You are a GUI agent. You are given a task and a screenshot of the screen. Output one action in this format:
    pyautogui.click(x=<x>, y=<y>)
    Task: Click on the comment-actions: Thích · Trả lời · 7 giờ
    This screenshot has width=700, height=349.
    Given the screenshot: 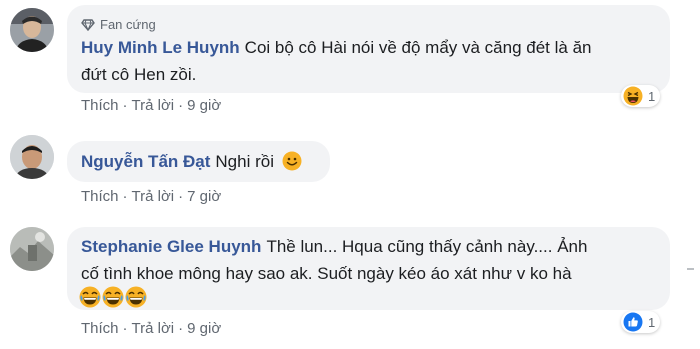 What is the action you would take?
    pyautogui.click(x=151, y=196)
    